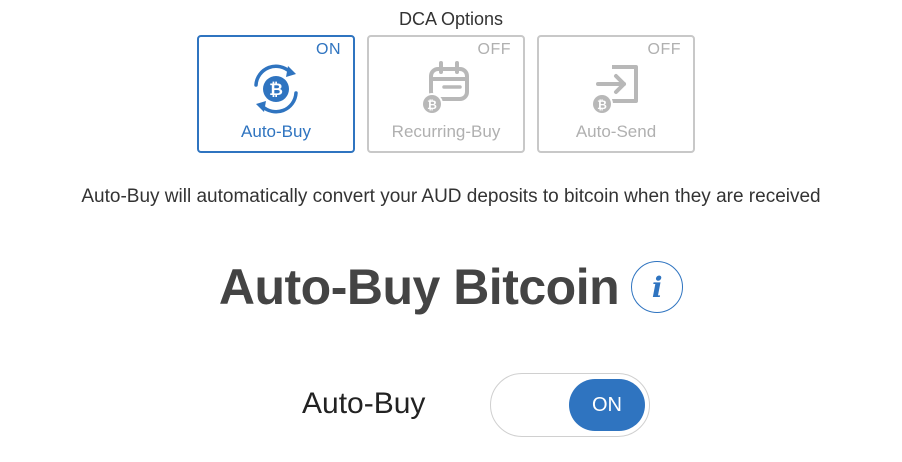  I want to click on auto-send-option-label: Auto-Send, so click(616, 131).